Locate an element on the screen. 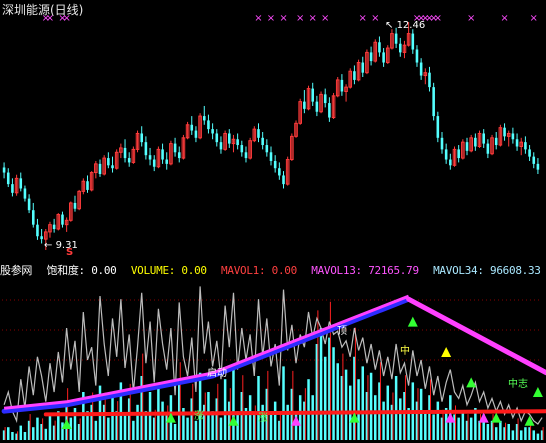  arrow-left-icon: ↖ is located at coordinates (391, 25).